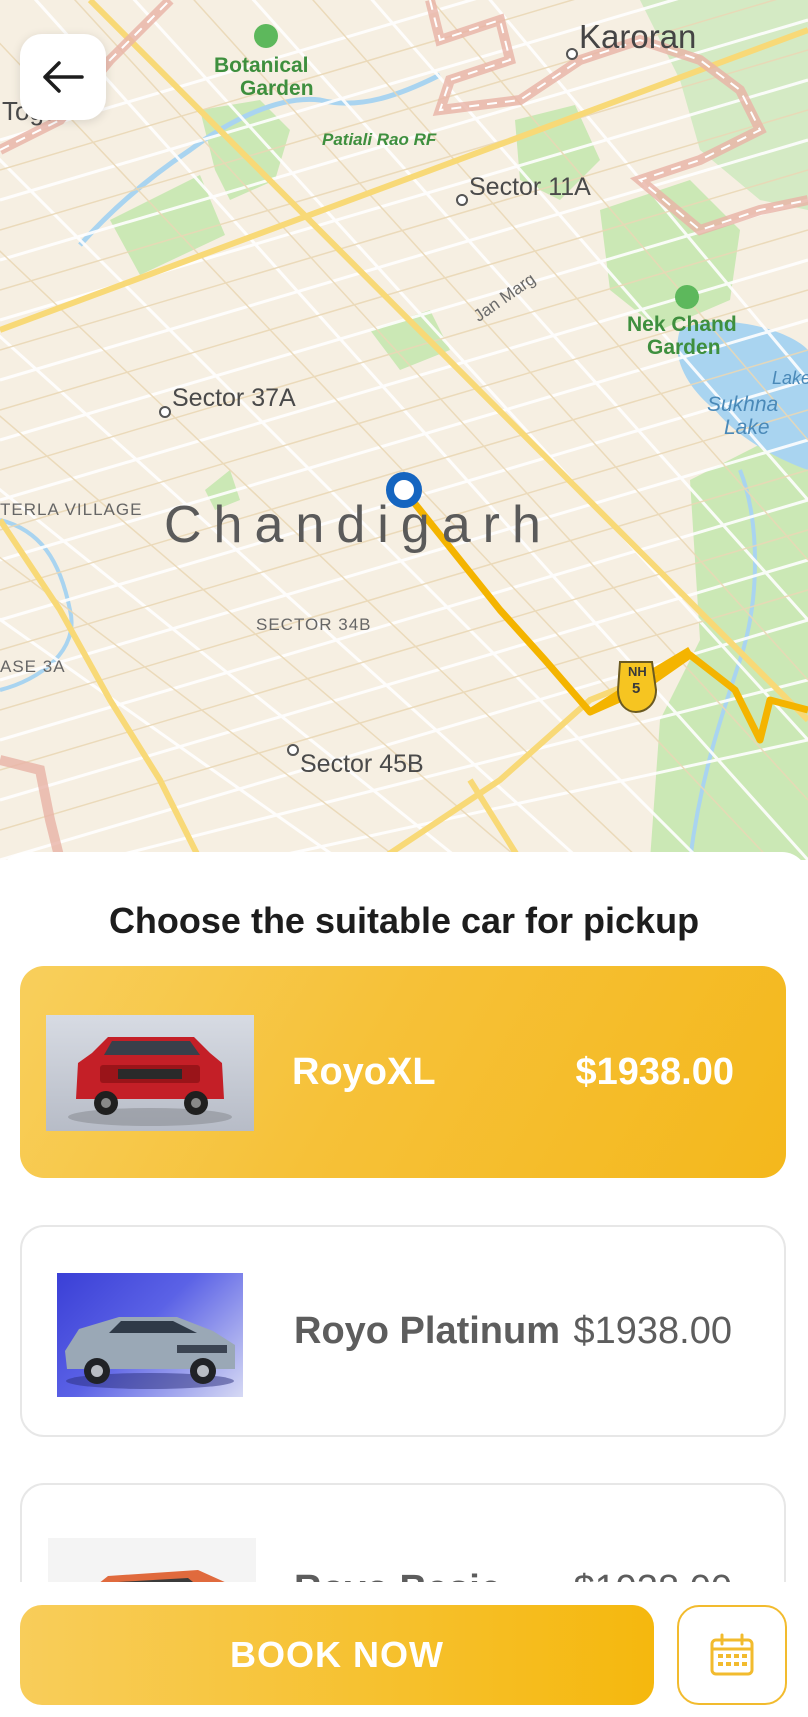 The width and height of the screenshot is (808, 1717). I want to click on sheet-title: Choose the suitable car for pickup, so click(404, 920).